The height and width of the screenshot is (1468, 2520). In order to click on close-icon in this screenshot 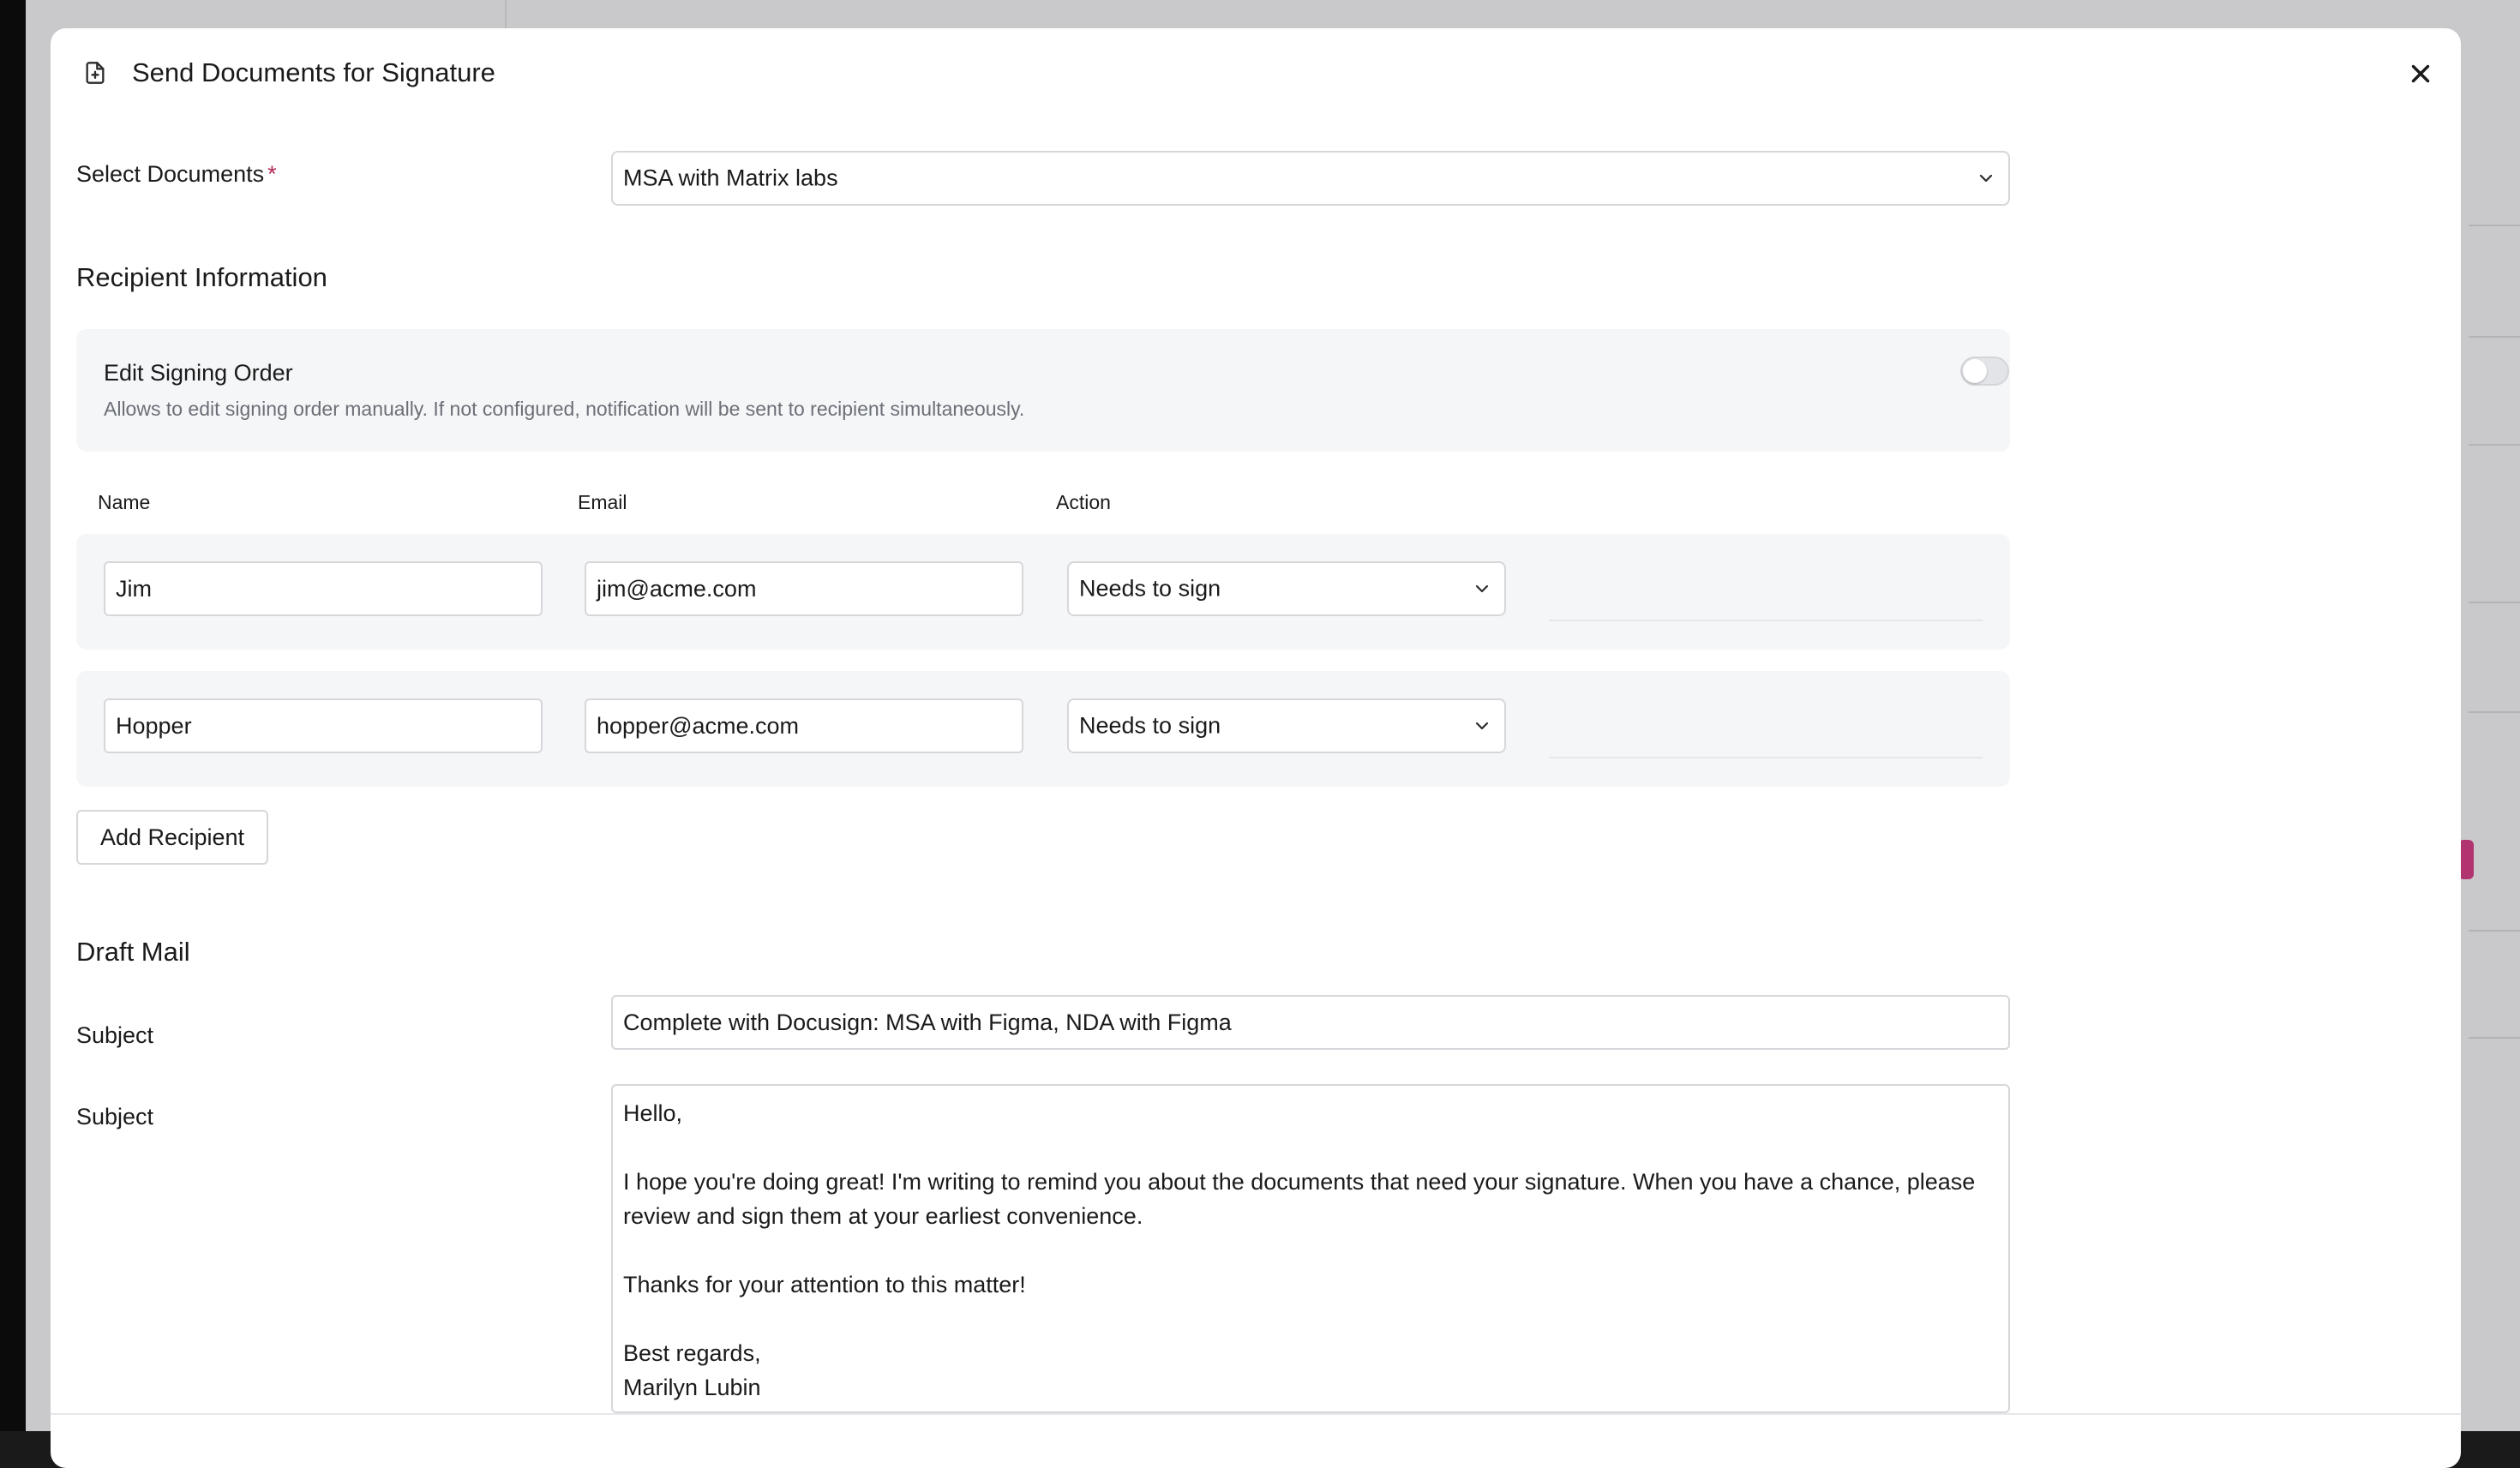, I will do `click(2420, 74)`.